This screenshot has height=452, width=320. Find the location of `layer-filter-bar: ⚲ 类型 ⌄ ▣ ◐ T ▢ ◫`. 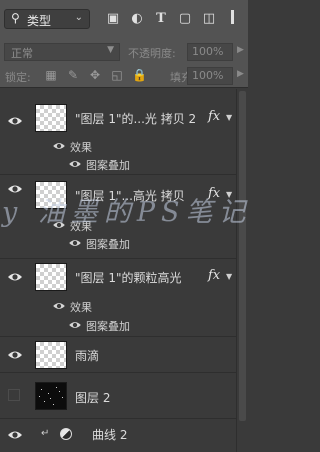

layer-filter-bar: ⚲ 类型 ⌄ ▣ ◐ T ▢ ◫ is located at coordinates (124, 20).